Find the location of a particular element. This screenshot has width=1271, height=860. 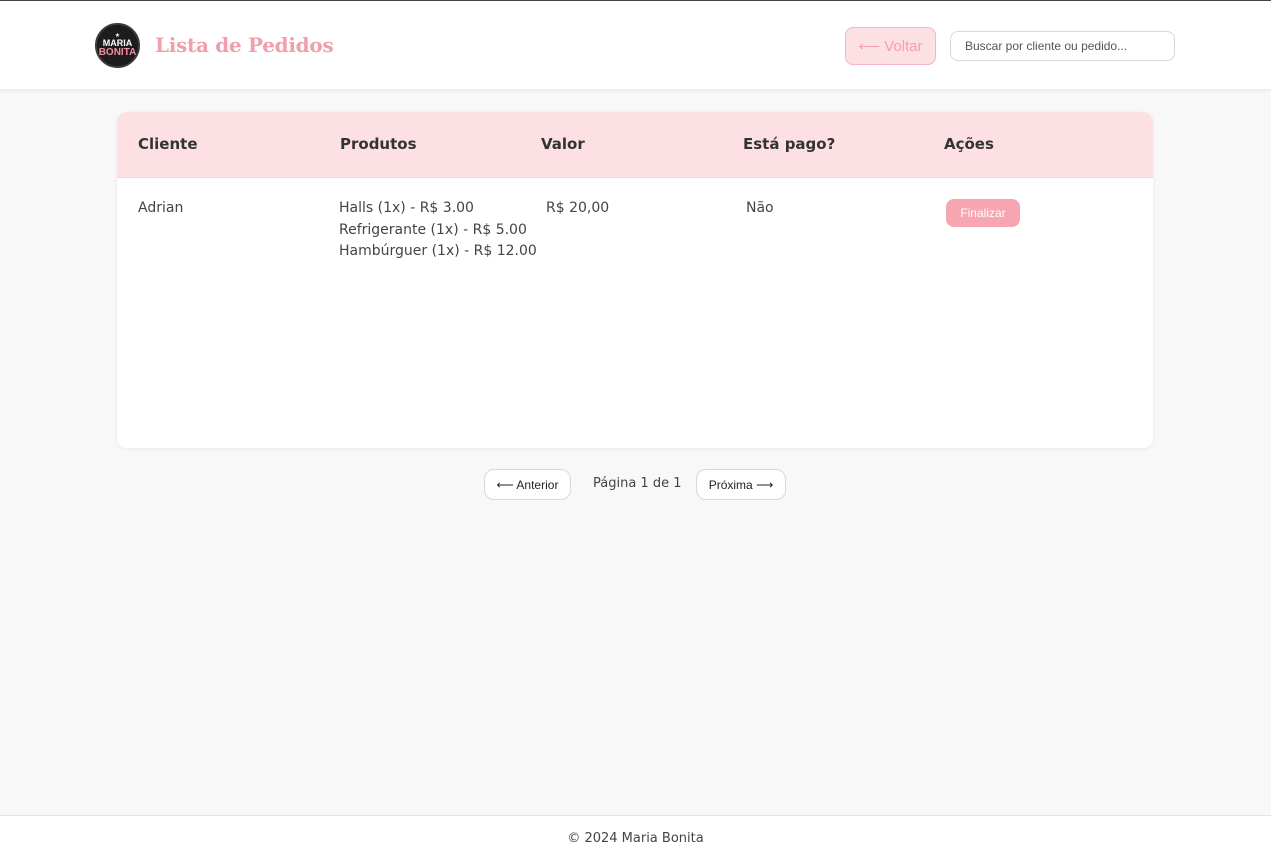

column-header-produtos: Produtos is located at coordinates (378, 144).